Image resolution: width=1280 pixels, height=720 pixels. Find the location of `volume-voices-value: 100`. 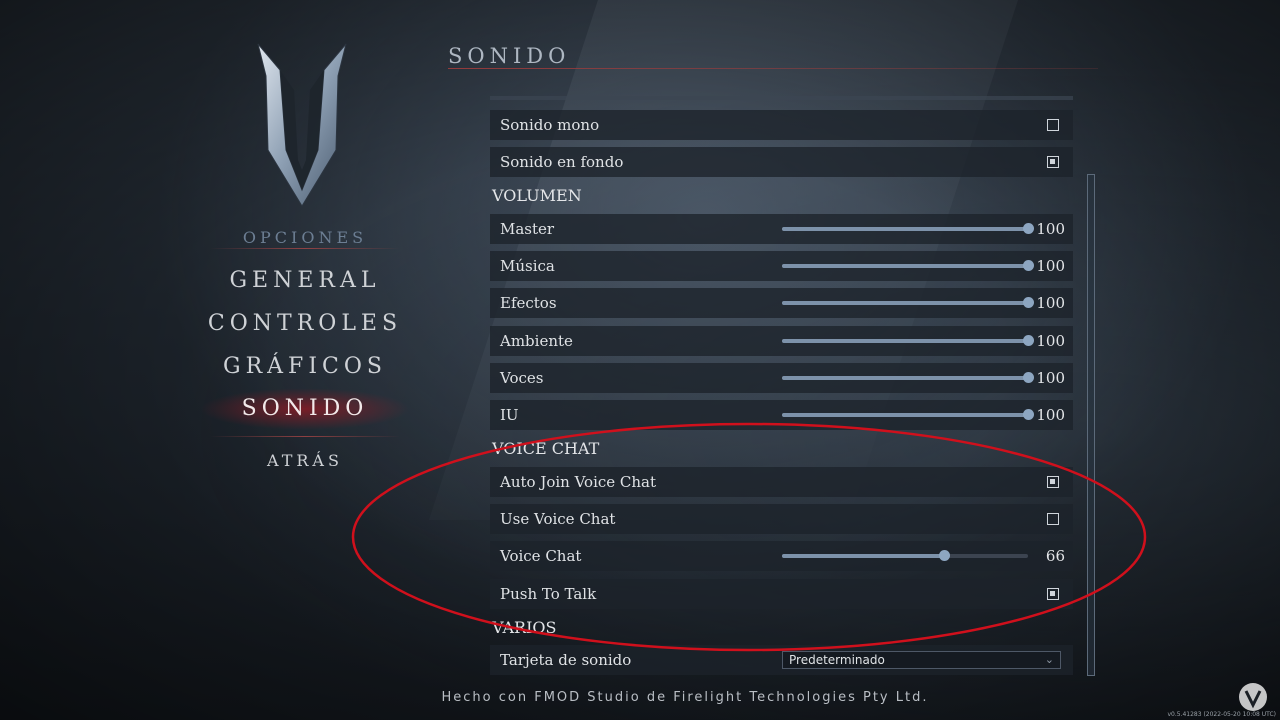

volume-voices-value: 100 is located at coordinates (1050, 378).